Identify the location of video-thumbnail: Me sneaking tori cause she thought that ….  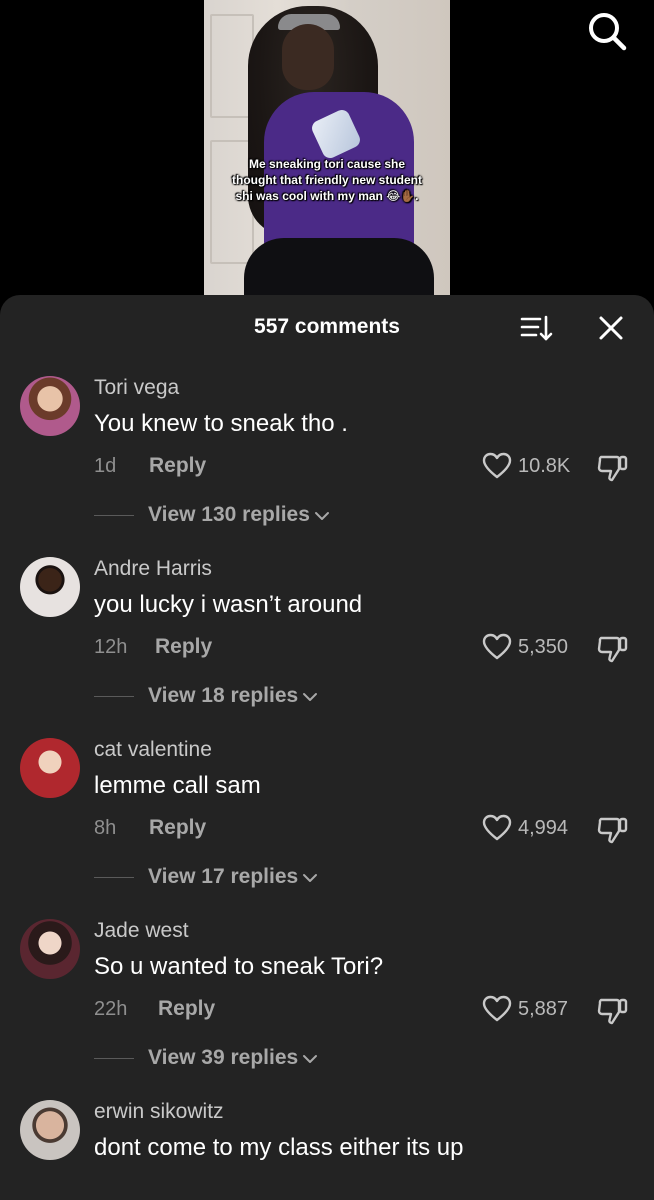
(327, 148).